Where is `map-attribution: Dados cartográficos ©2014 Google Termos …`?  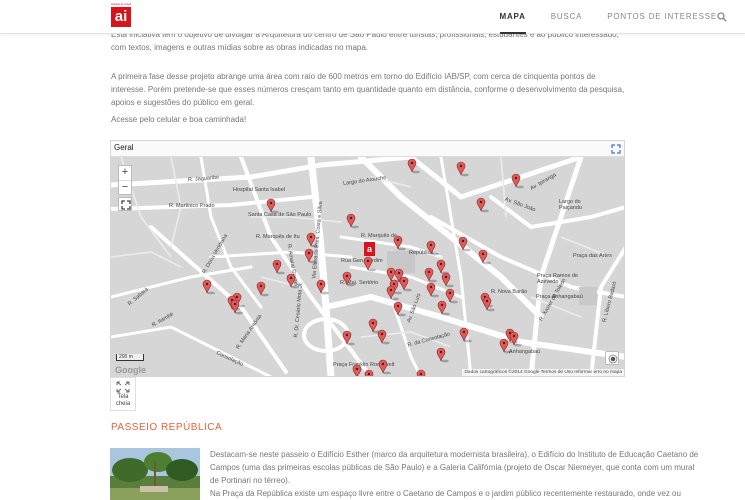 map-attribution: Dados cartográficos ©2014 Google Termos … is located at coordinates (543, 372).